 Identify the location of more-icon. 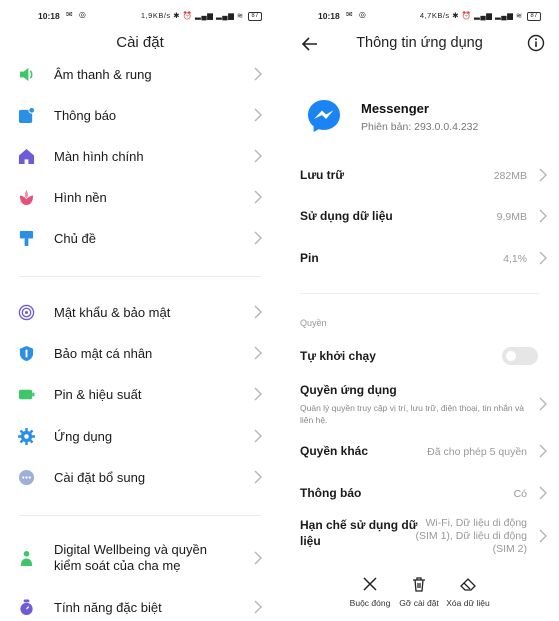
(26, 477).